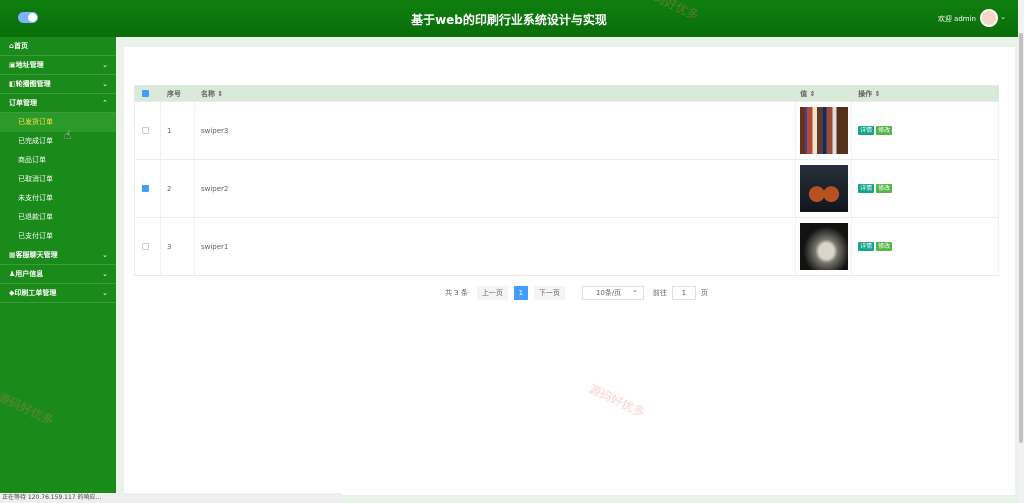 Image resolution: width=1024 pixels, height=503 pixels. Describe the element at coordinates (495, 188) in the screenshot. I see `row-name: swiper2` at that location.